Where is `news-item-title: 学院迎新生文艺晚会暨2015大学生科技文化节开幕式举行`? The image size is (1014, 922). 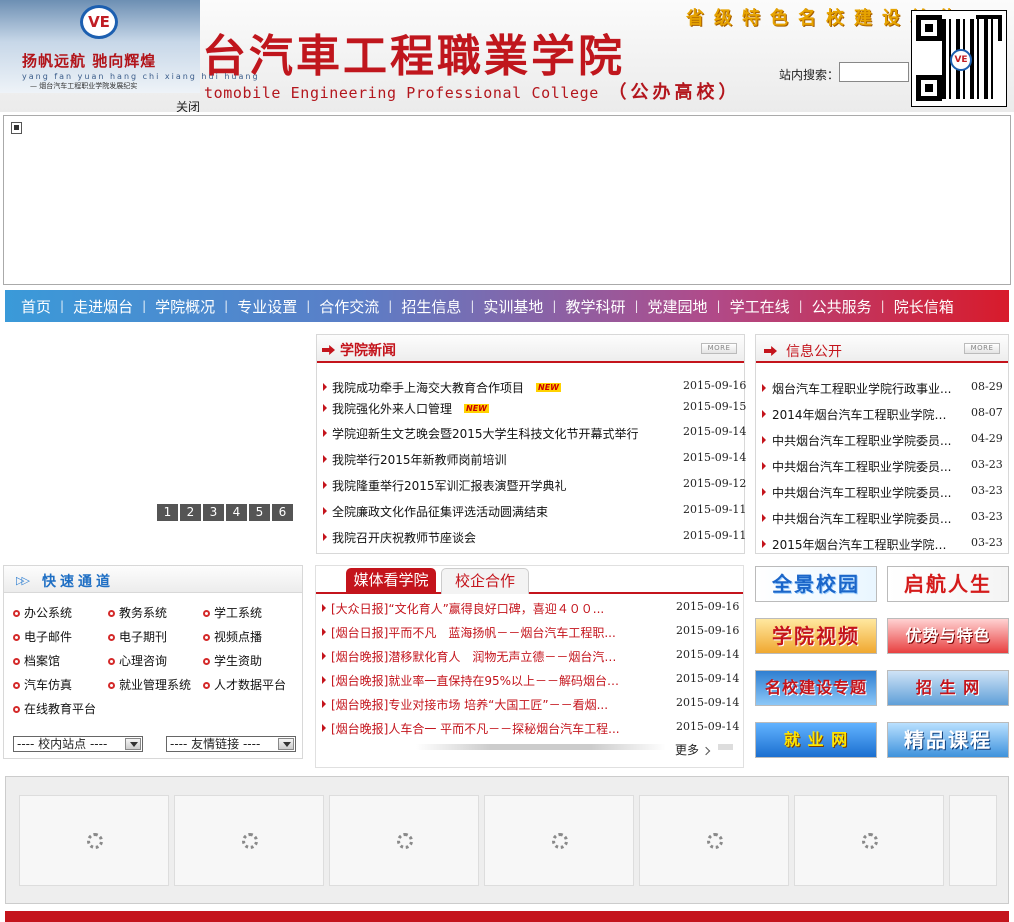
news-item-title: 学院迎新生文艺晚会暨2015大学生科技文化节开幕式举行 is located at coordinates (485, 434).